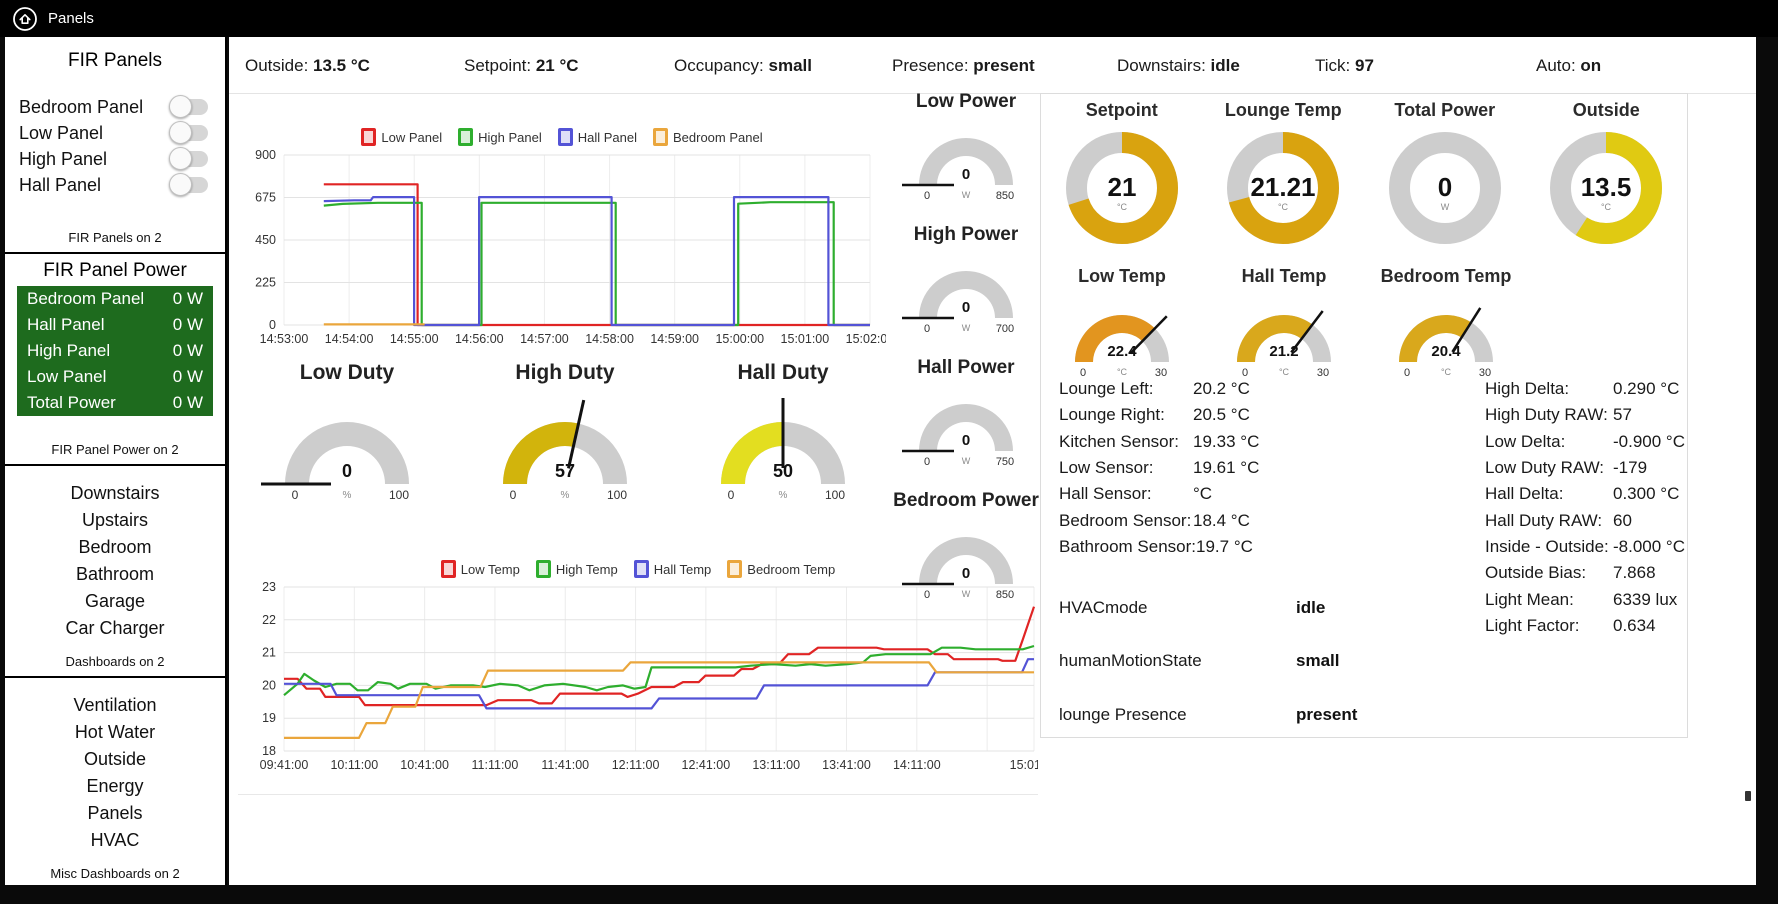 This screenshot has height=904, width=1778. I want to click on home-icon, so click(25, 19).